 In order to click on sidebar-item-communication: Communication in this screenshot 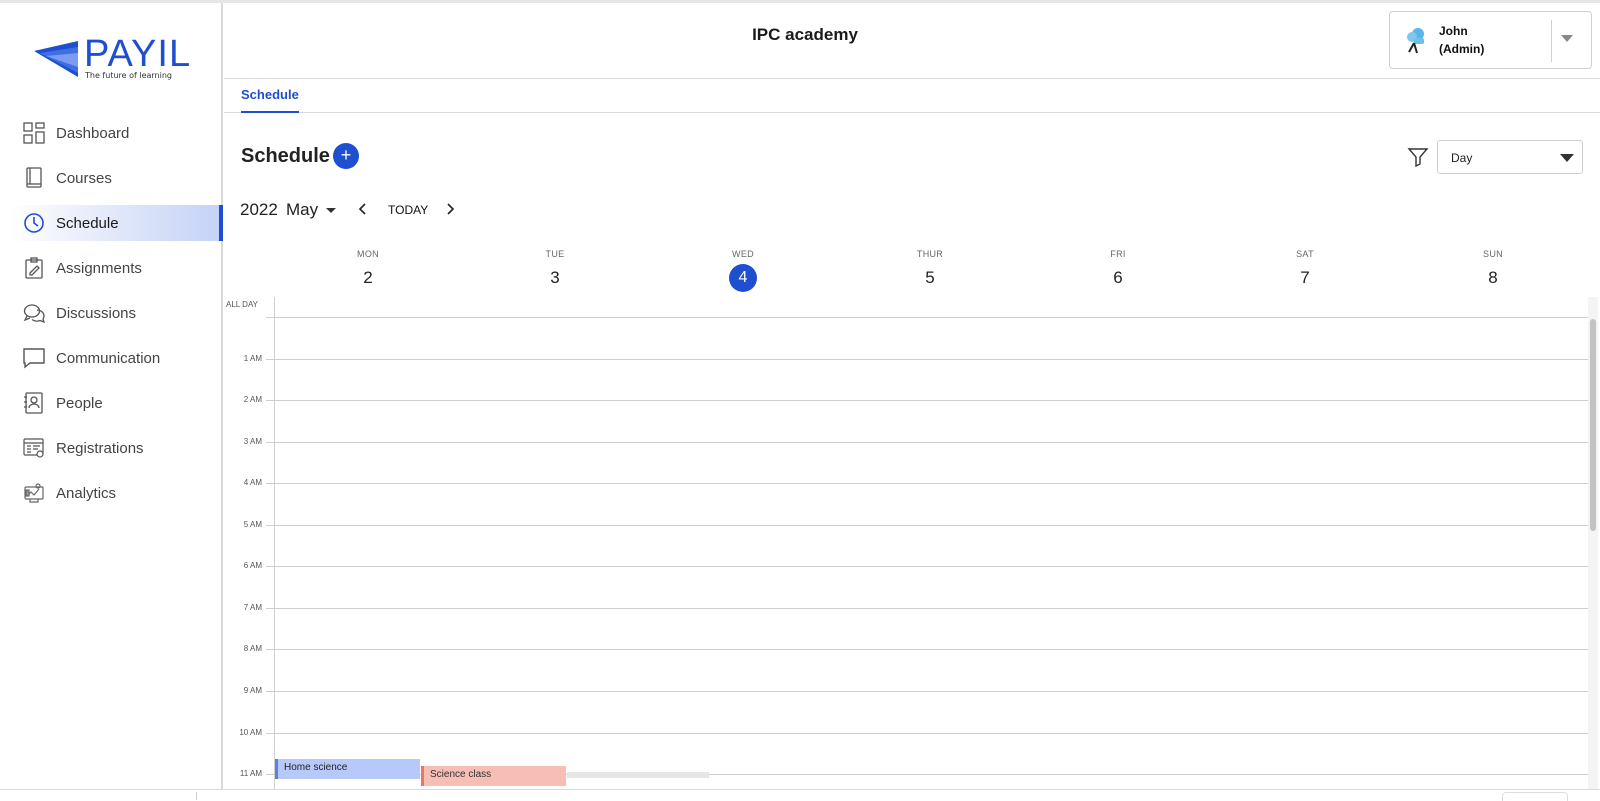, I will do `click(116, 358)`.